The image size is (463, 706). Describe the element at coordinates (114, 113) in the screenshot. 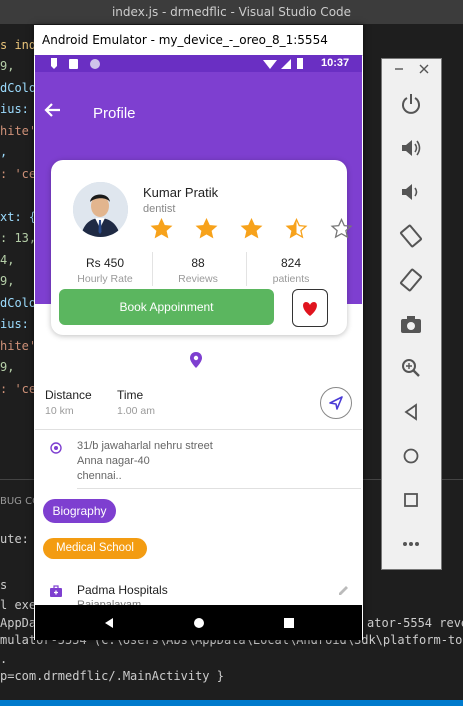

I see `page-title: Profile` at that location.